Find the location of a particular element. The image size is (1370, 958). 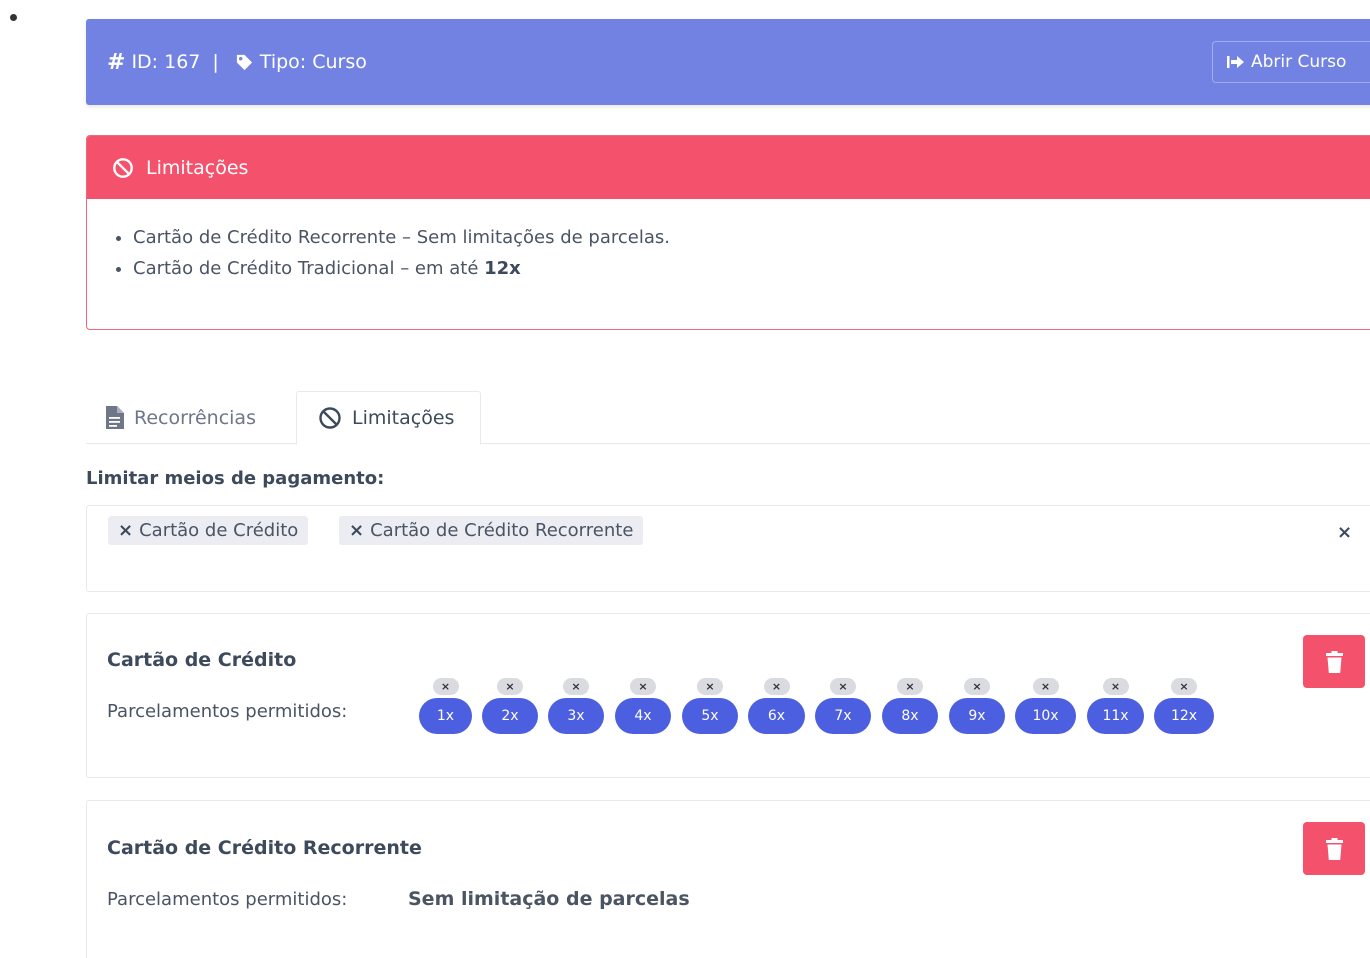

installment-pill: 5x is located at coordinates (710, 716).